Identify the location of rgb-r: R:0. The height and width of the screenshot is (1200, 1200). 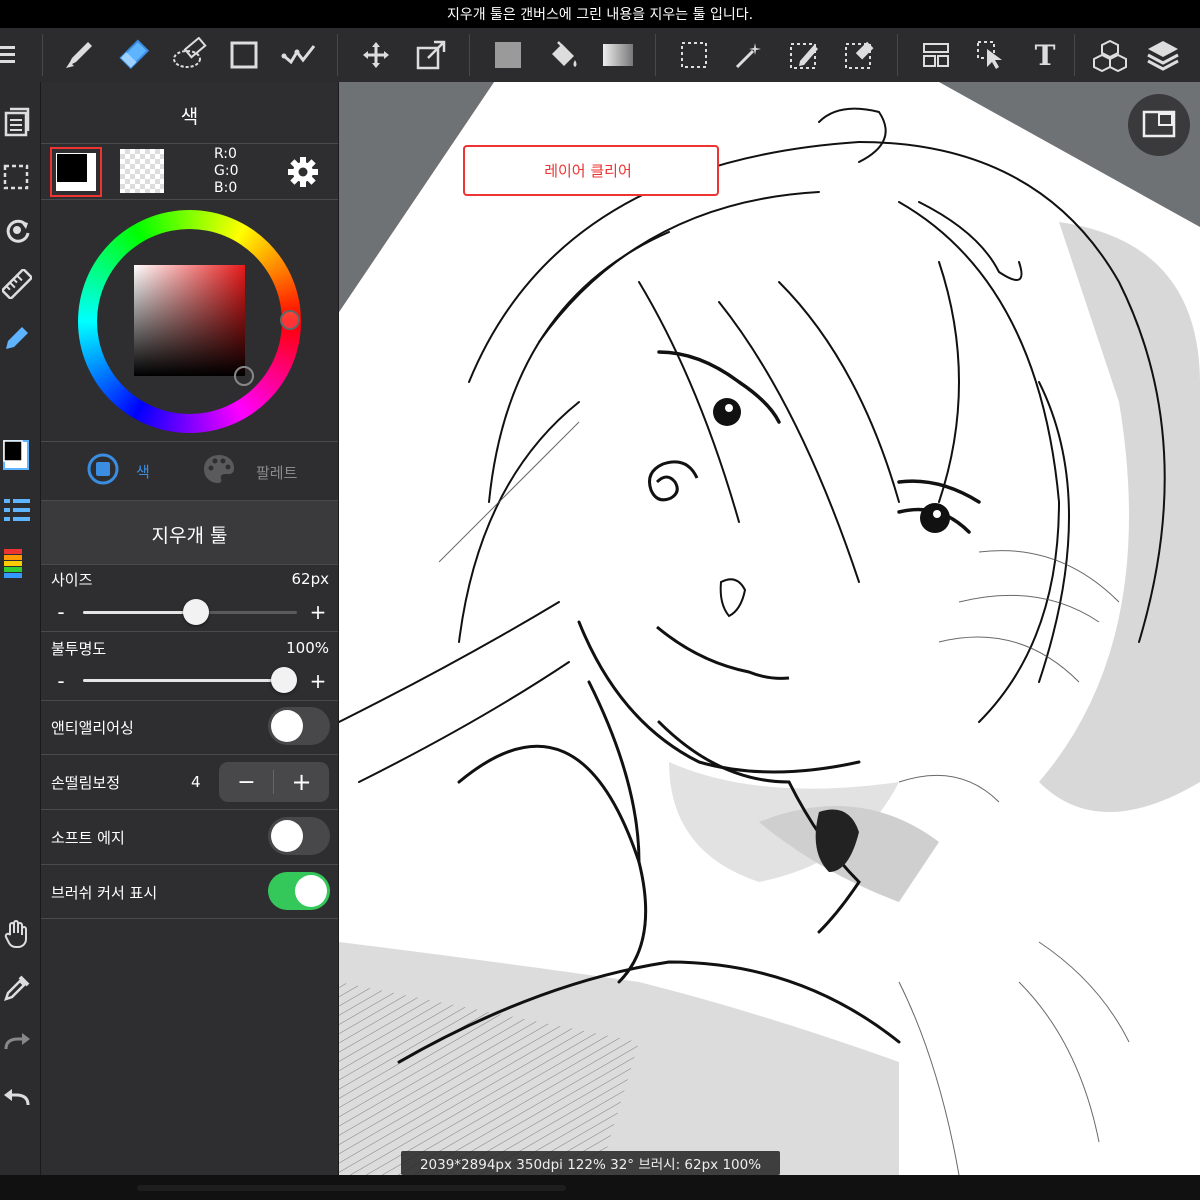
(225, 154).